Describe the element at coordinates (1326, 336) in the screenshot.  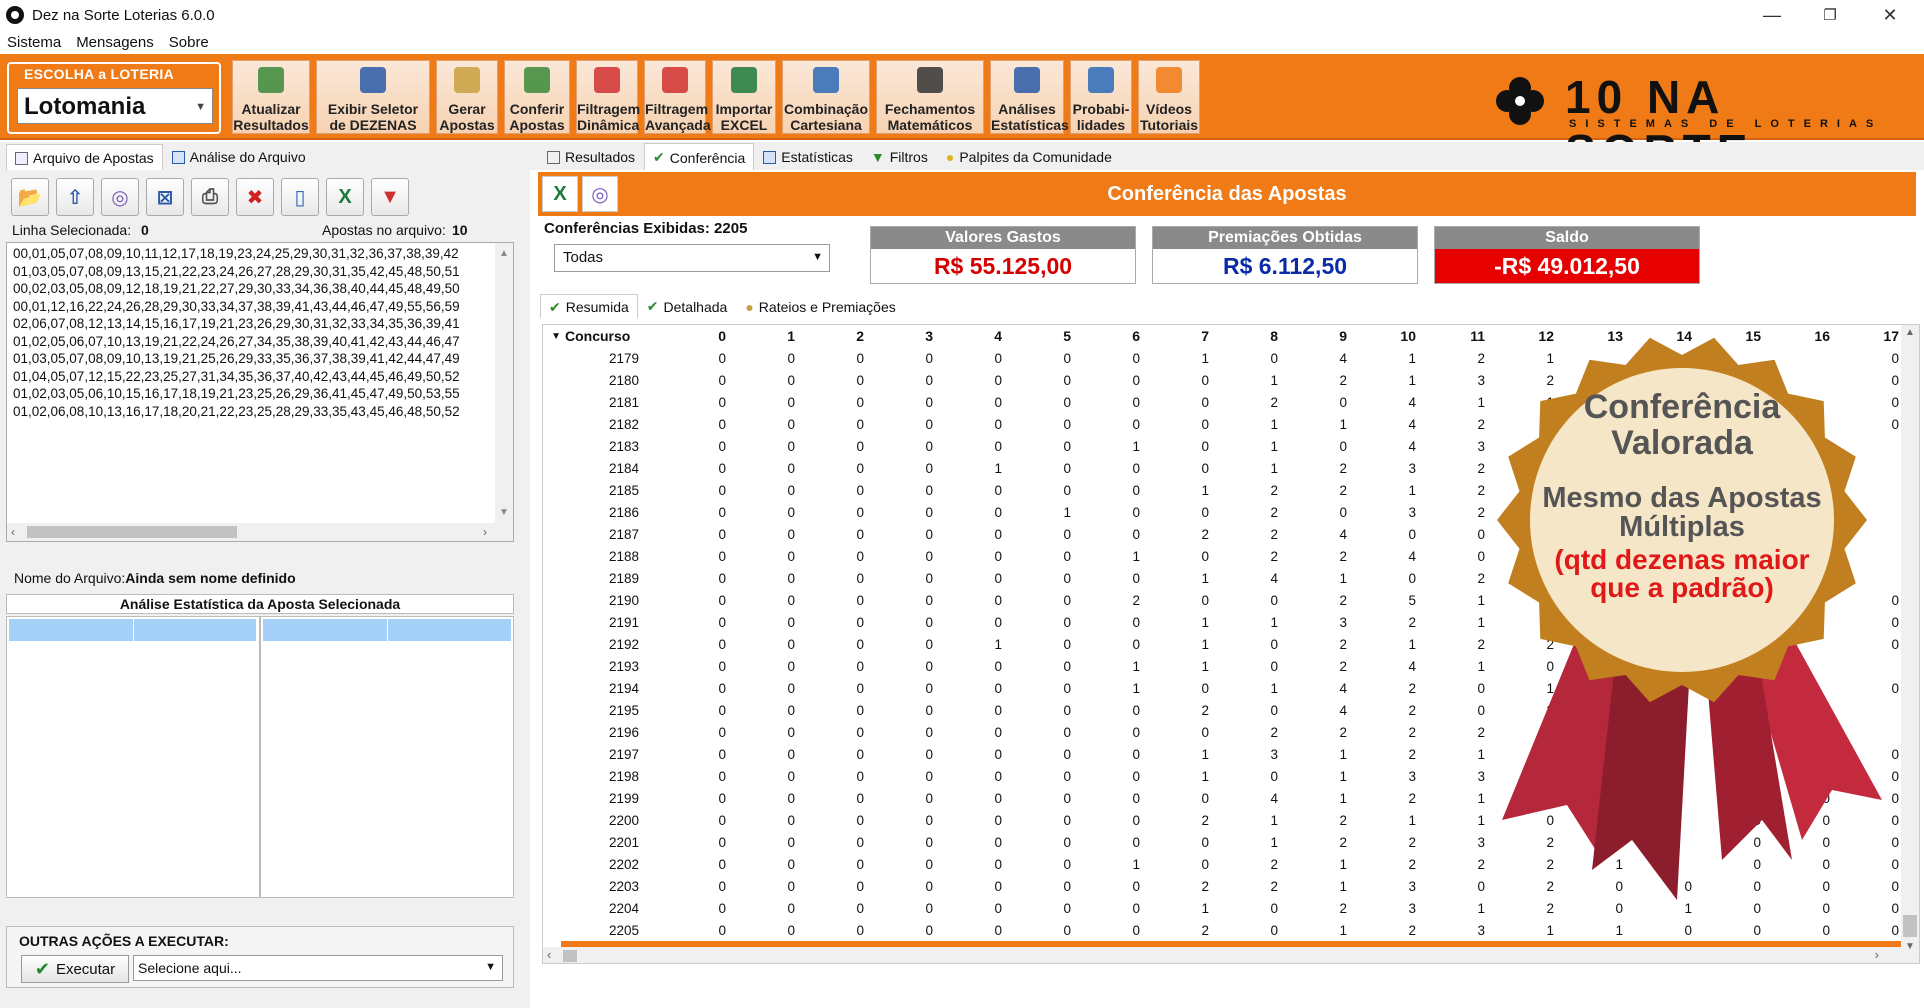
I see `column-header: 9` at that location.